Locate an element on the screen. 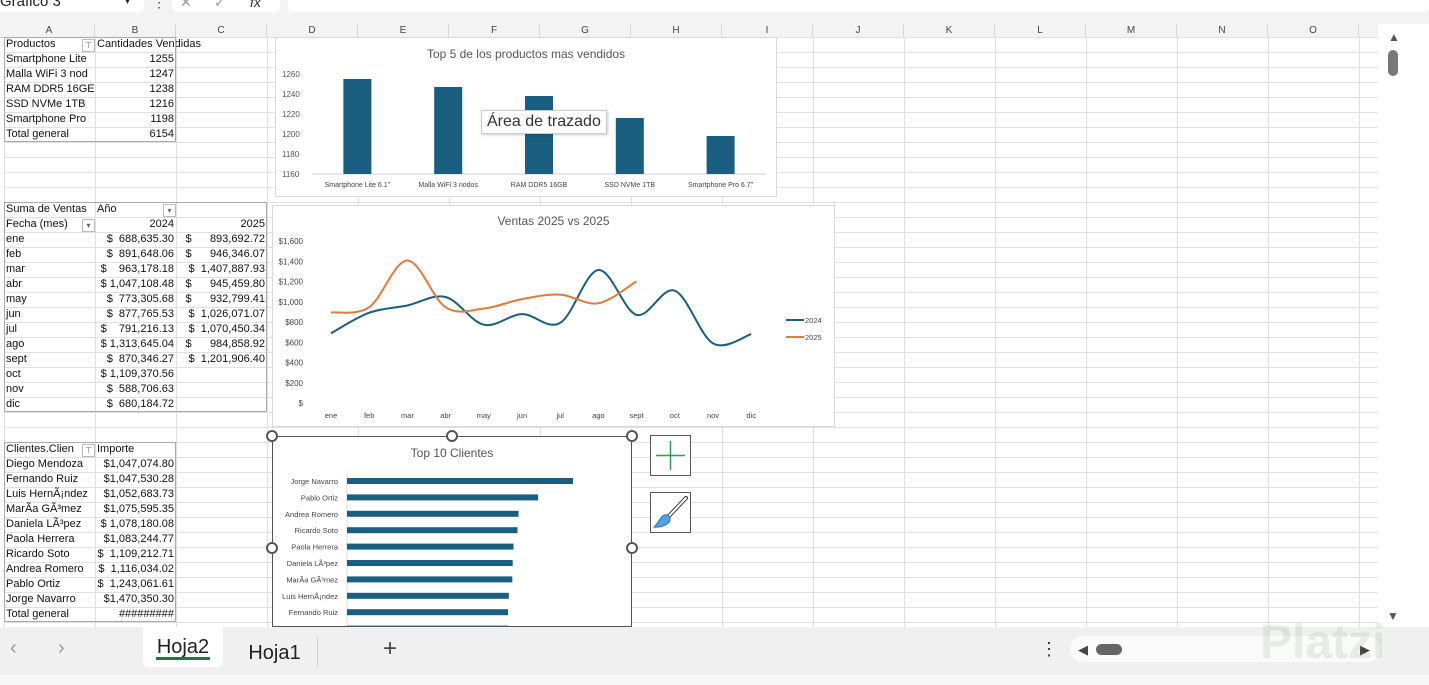 This screenshot has height=685, width=1429. column-header-G: G is located at coordinates (585, 30).